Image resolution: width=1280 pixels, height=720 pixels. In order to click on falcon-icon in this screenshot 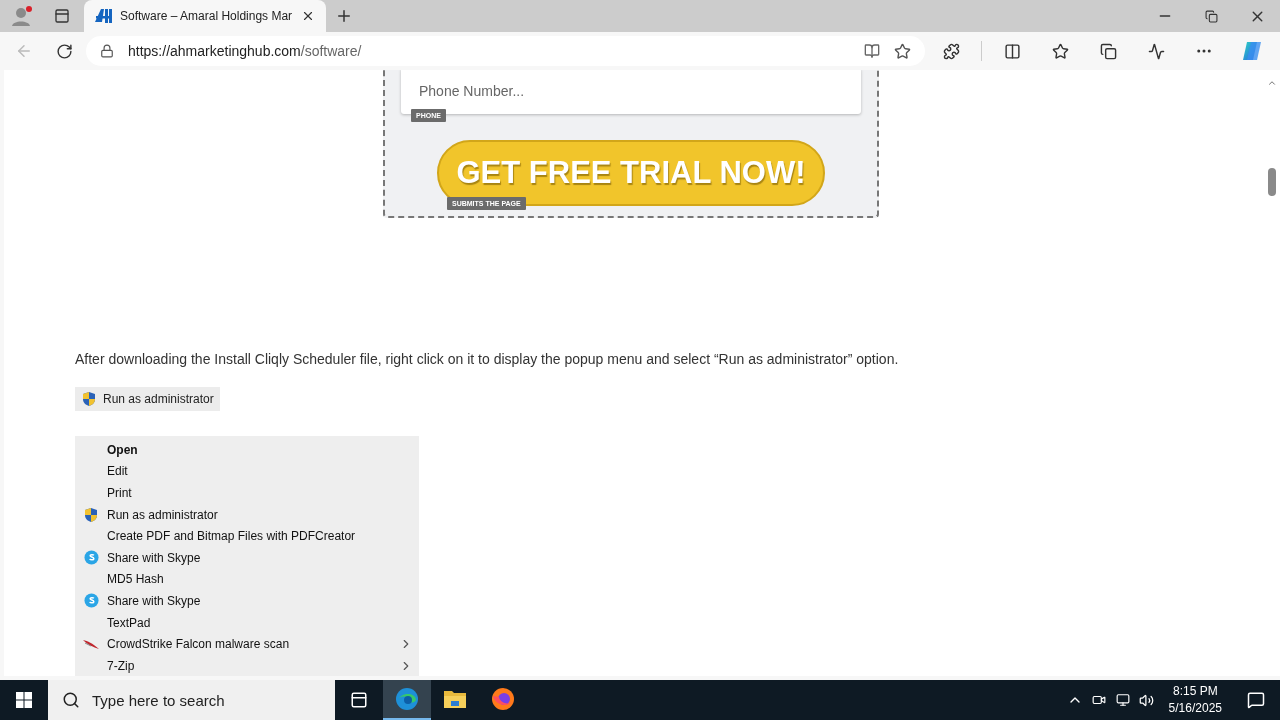, I will do `click(91, 644)`.